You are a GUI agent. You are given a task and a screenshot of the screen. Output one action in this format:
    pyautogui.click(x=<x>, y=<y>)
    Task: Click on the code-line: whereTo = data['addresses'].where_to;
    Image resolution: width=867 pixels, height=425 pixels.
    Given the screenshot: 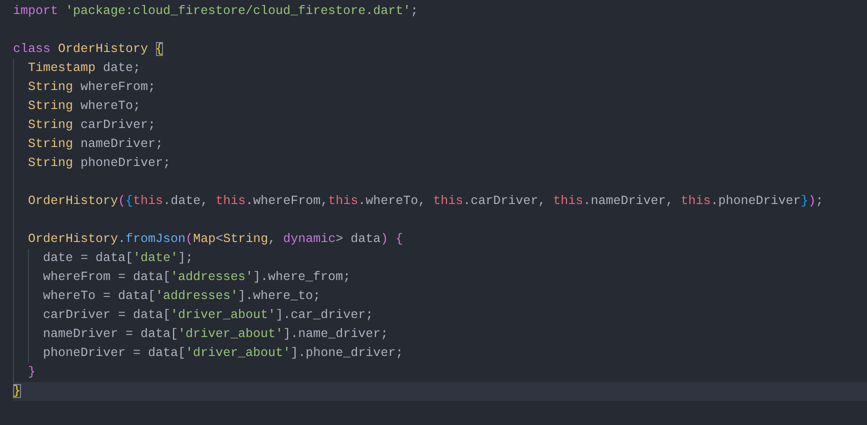 What is the action you would take?
    pyautogui.click(x=182, y=296)
    